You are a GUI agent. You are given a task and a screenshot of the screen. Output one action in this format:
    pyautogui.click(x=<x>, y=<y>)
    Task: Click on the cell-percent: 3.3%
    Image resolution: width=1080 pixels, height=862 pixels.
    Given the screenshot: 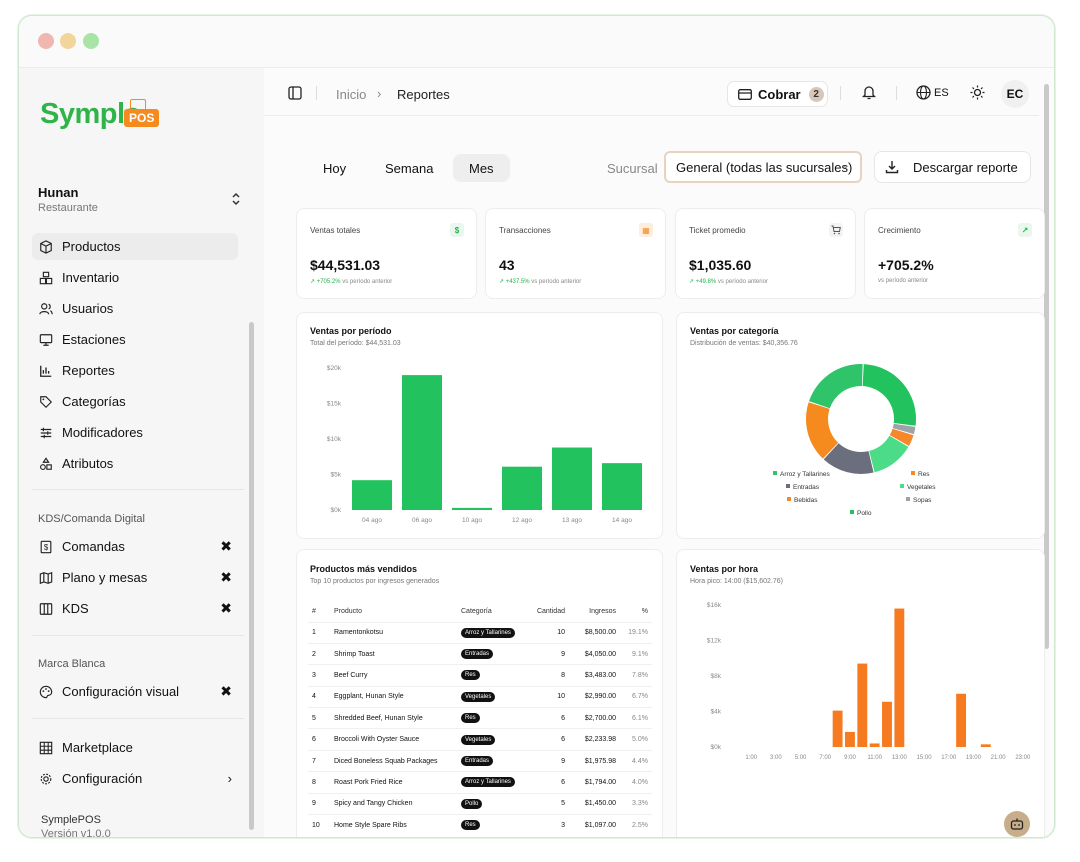 What is the action you would take?
    pyautogui.click(x=636, y=803)
    